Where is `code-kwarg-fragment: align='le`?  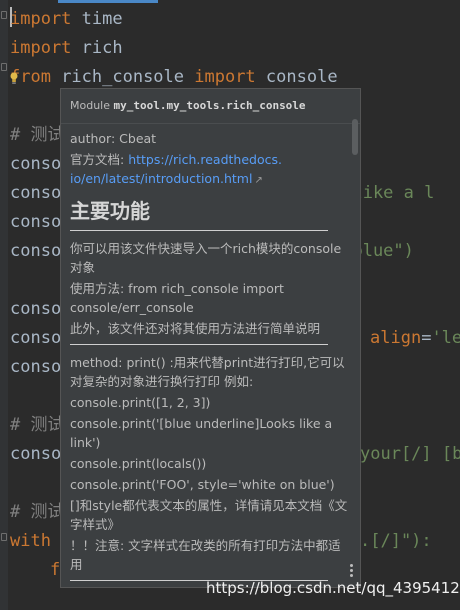
code-kwarg-fragment: align='le is located at coordinates (415, 338).